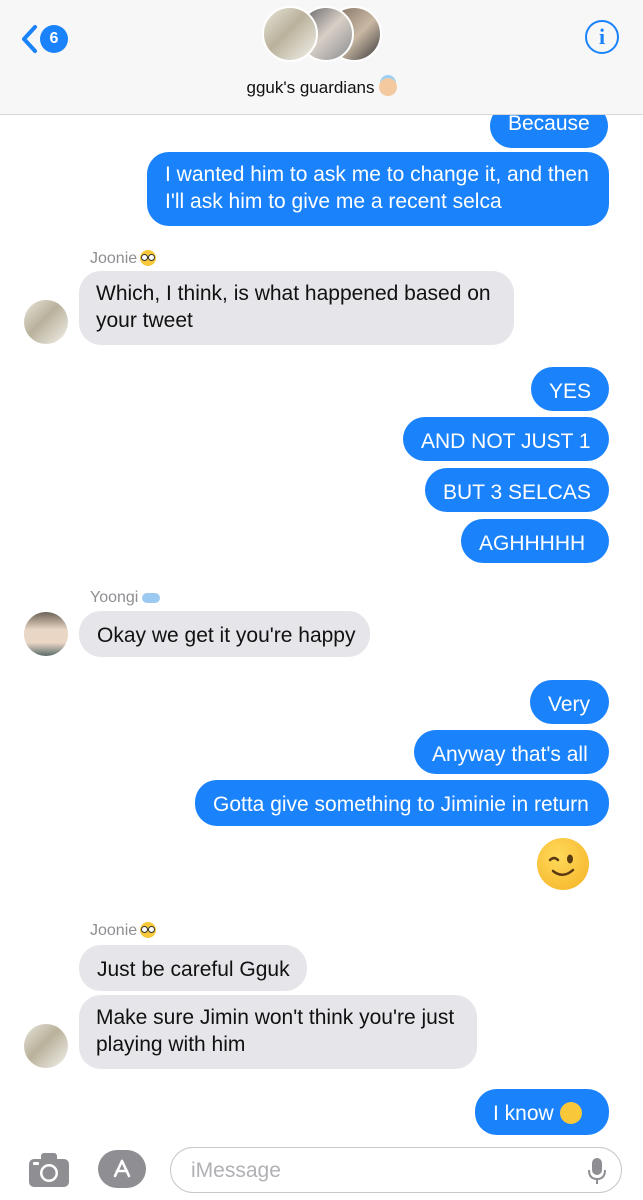 This screenshot has height=1200, width=643. I want to click on info-button: i, so click(602, 37).